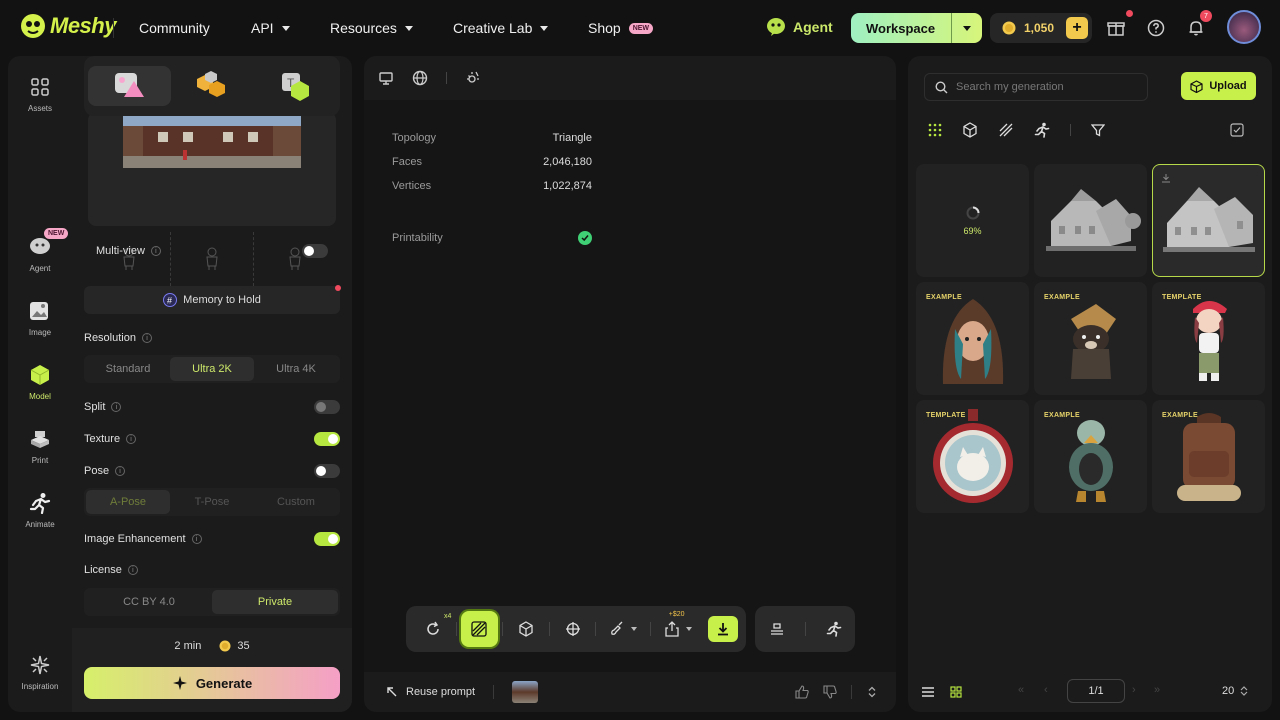 This screenshot has width=1280, height=720. Describe the element at coordinates (1021, 690) in the screenshot. I see `first-page-icon: «` at that location.